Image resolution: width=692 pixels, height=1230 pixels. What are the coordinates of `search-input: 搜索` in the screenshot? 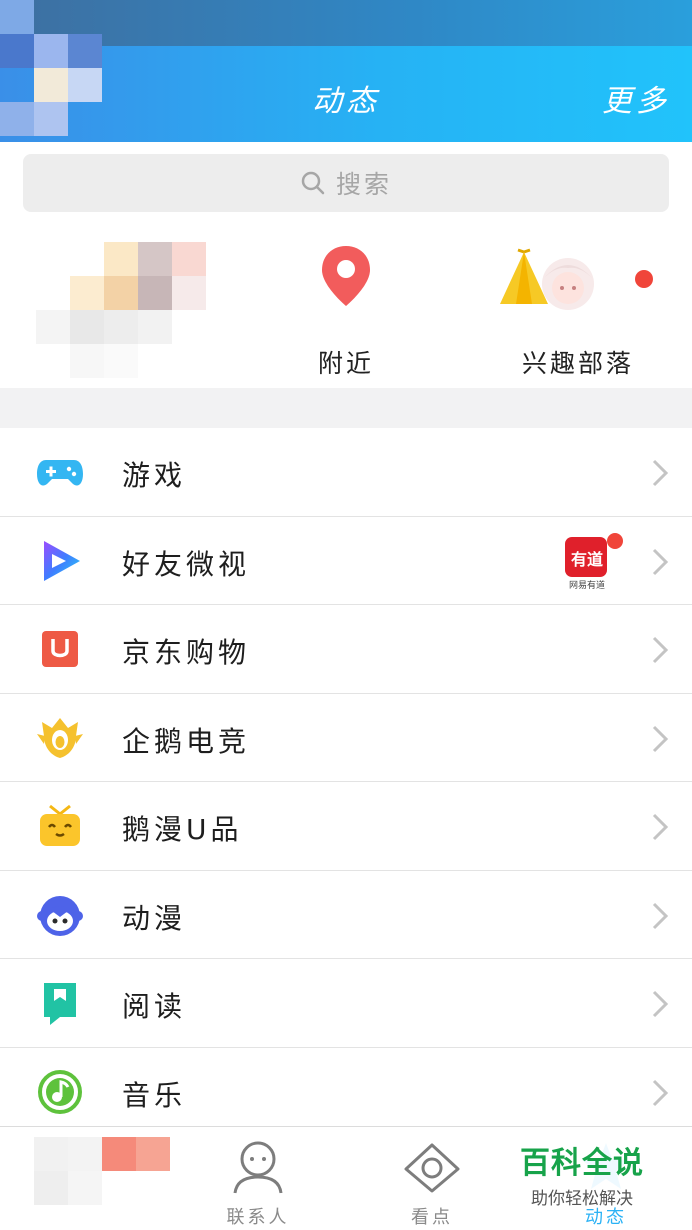 It's located at (346, 183).